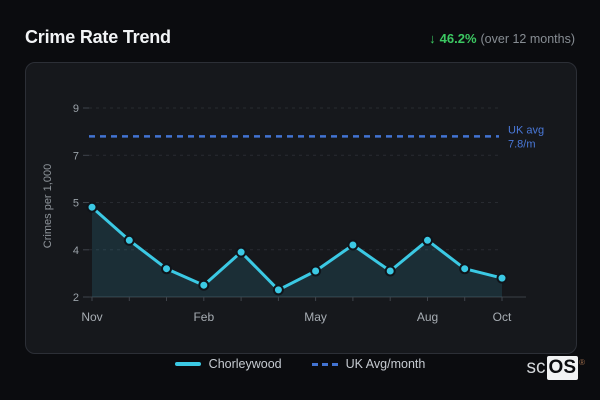 This screenshot has width=600, height=400. What do you see at coordinates (562, 368) in the screenshot?
I see `logo-suffix: OS` at bounding box center [562, 368].